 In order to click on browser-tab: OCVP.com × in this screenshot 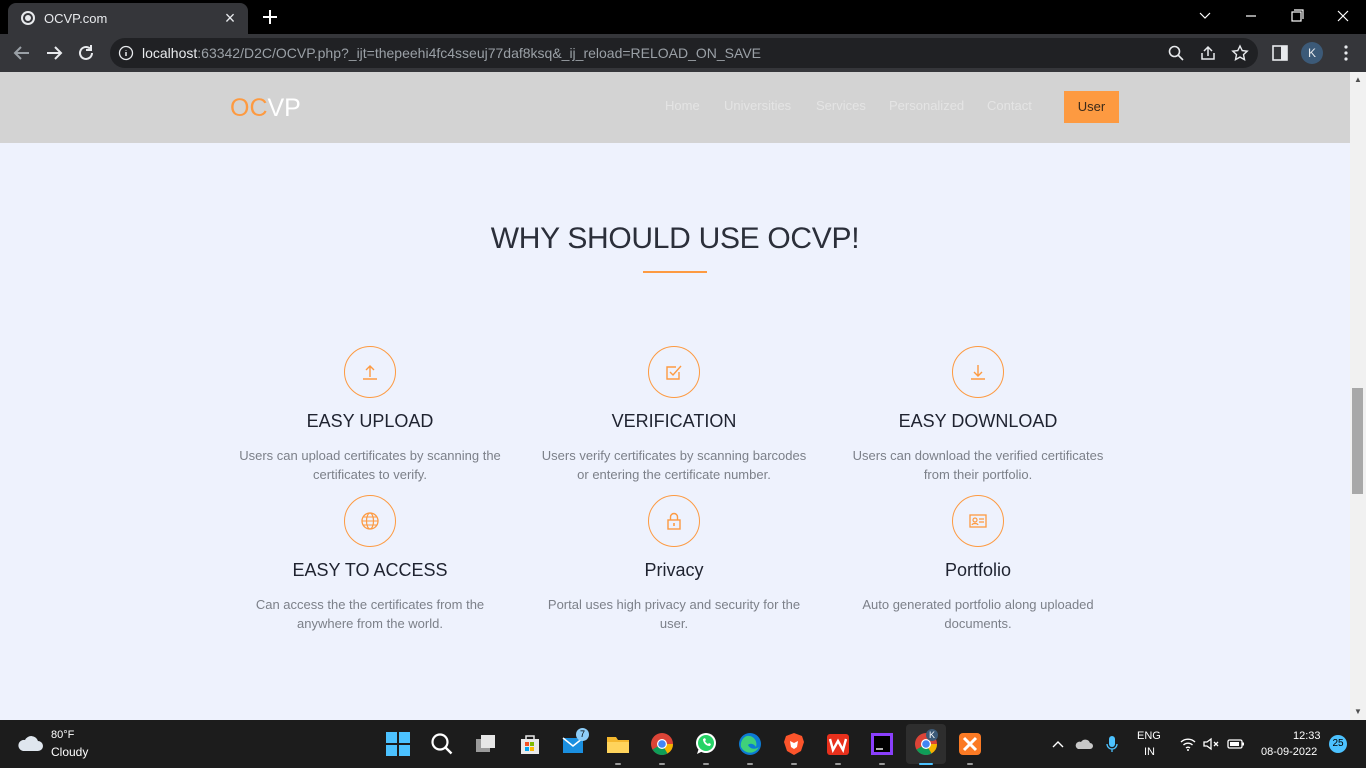, I will do `click(128, 18)`.